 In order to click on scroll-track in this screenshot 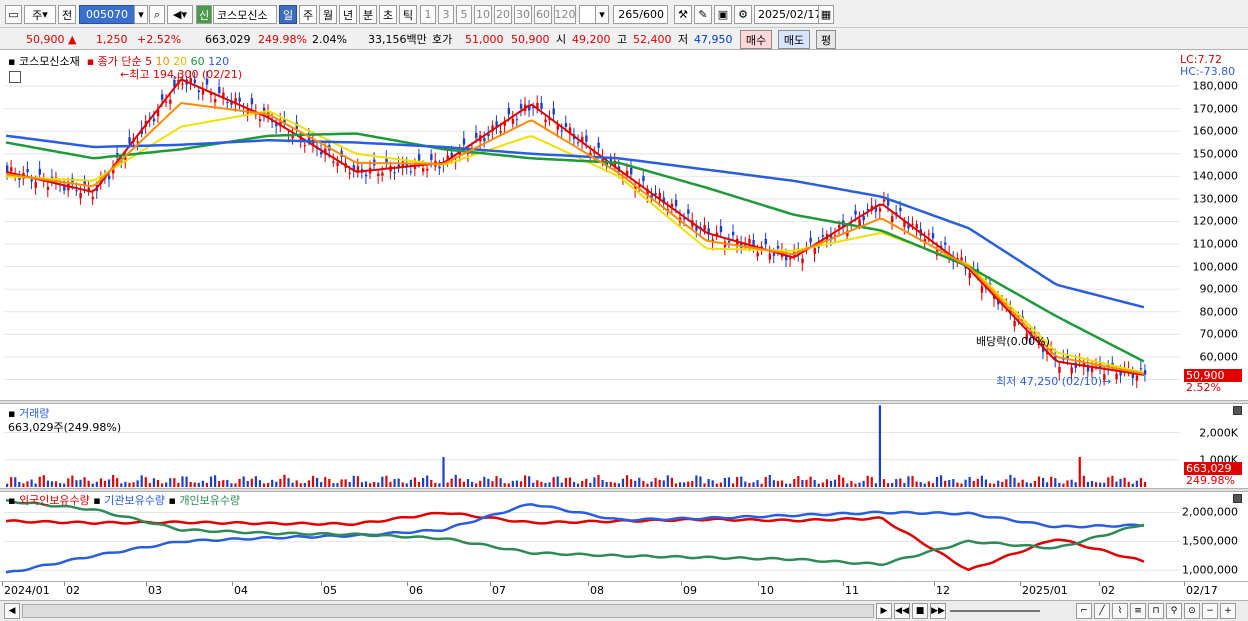, I will do `click(448, 611)`.